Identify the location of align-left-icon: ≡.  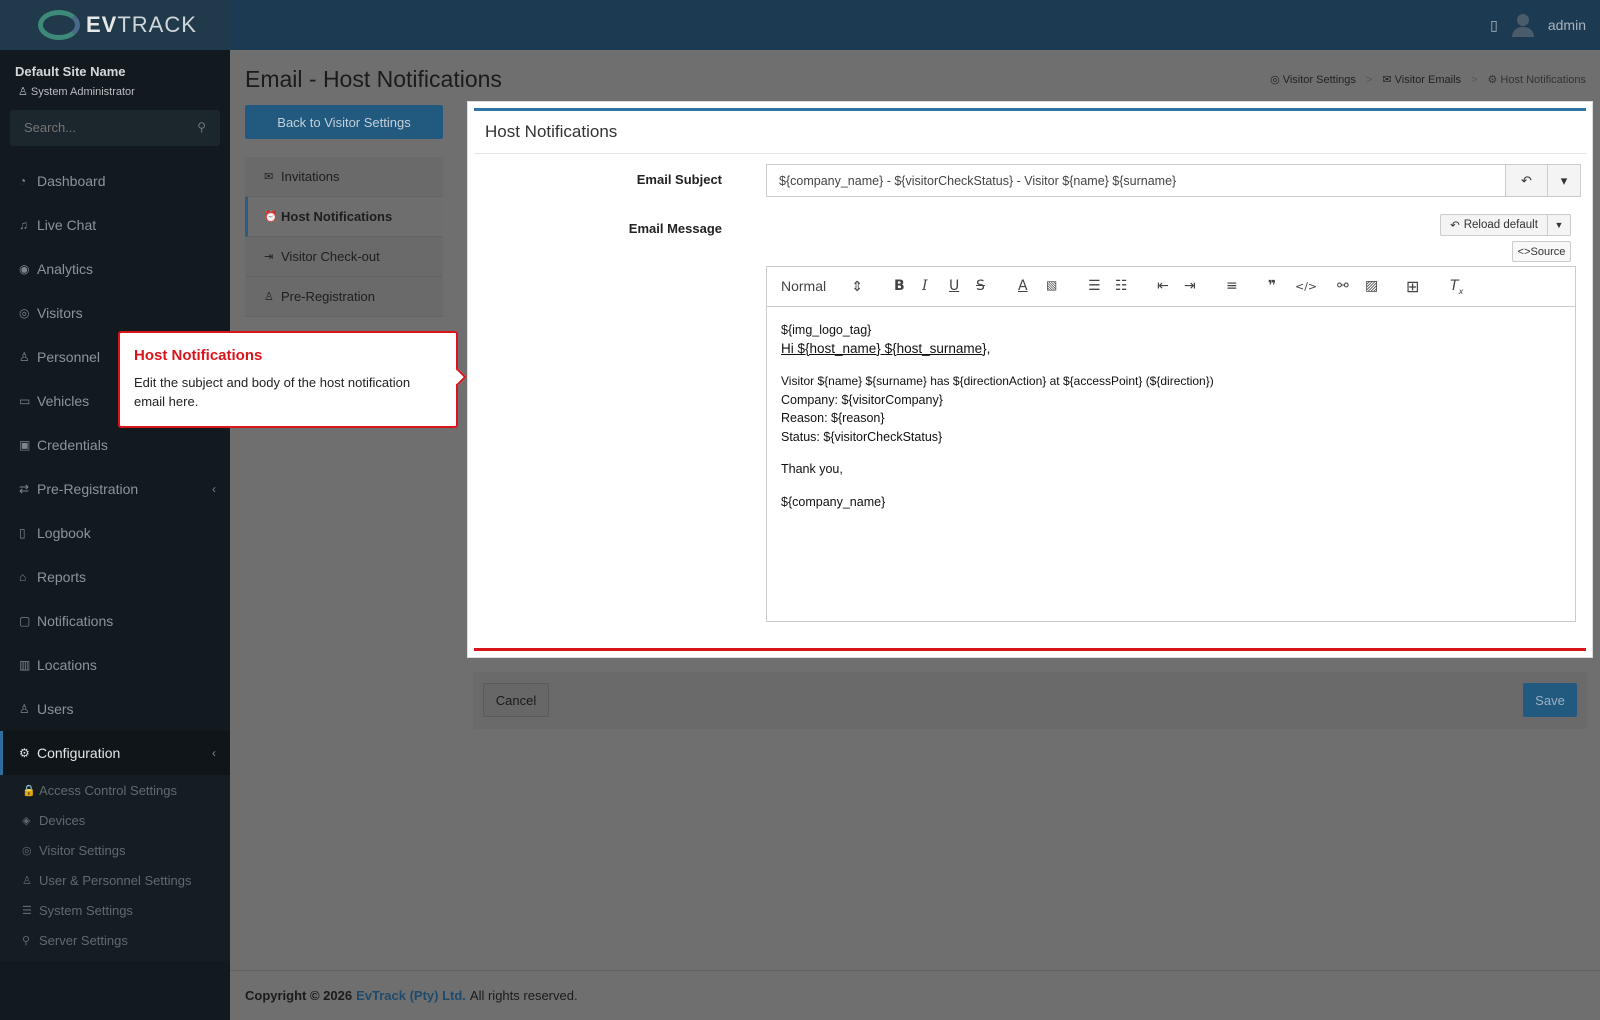
(1232, 286).